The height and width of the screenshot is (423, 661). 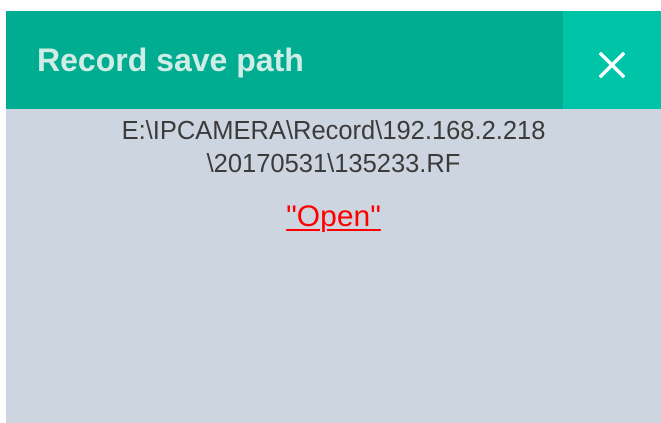 I want to click on open-link-container: "Open", so click(x=333, y=217).